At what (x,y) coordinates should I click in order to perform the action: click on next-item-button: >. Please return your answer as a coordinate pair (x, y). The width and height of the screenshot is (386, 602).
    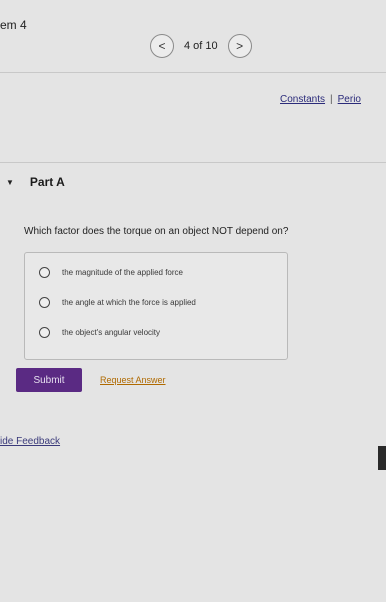
    Looking at the image, I should click on (239, 46).